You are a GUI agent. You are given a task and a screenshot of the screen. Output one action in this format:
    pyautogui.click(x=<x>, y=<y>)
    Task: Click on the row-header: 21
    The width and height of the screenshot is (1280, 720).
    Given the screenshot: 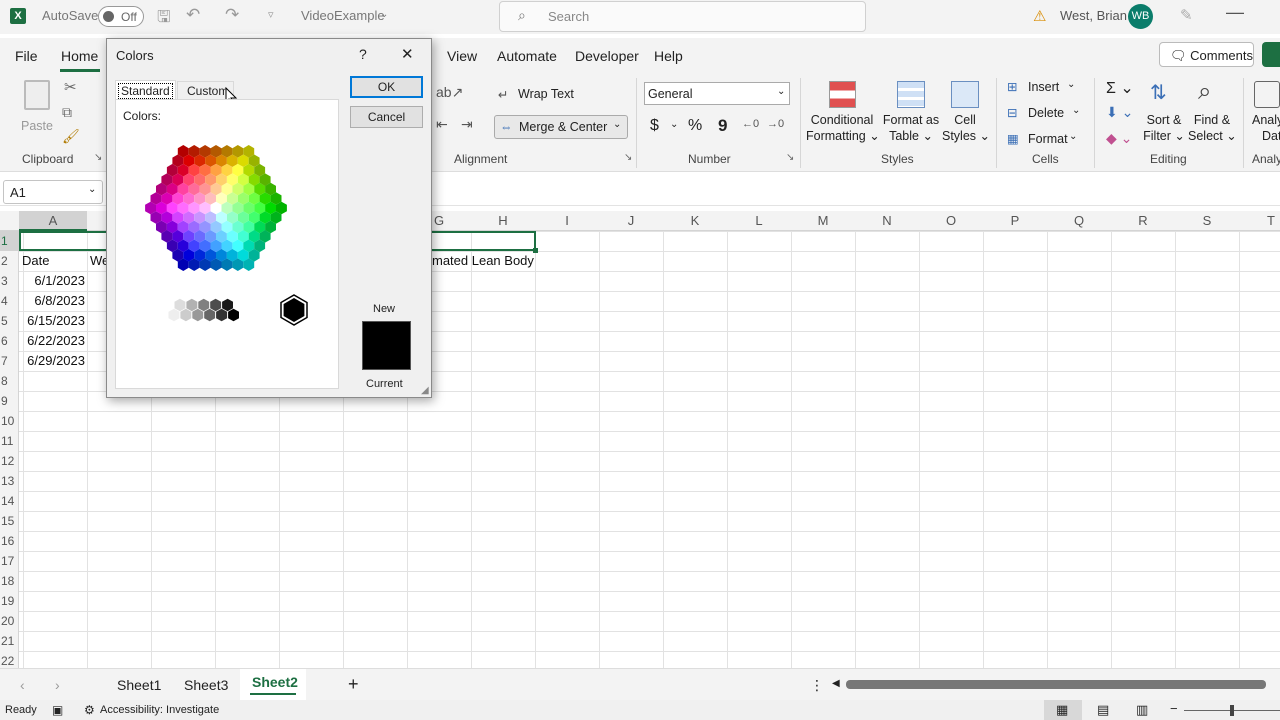 What is the action you would take?
    pyautogui.click(x=9, y=641)
    